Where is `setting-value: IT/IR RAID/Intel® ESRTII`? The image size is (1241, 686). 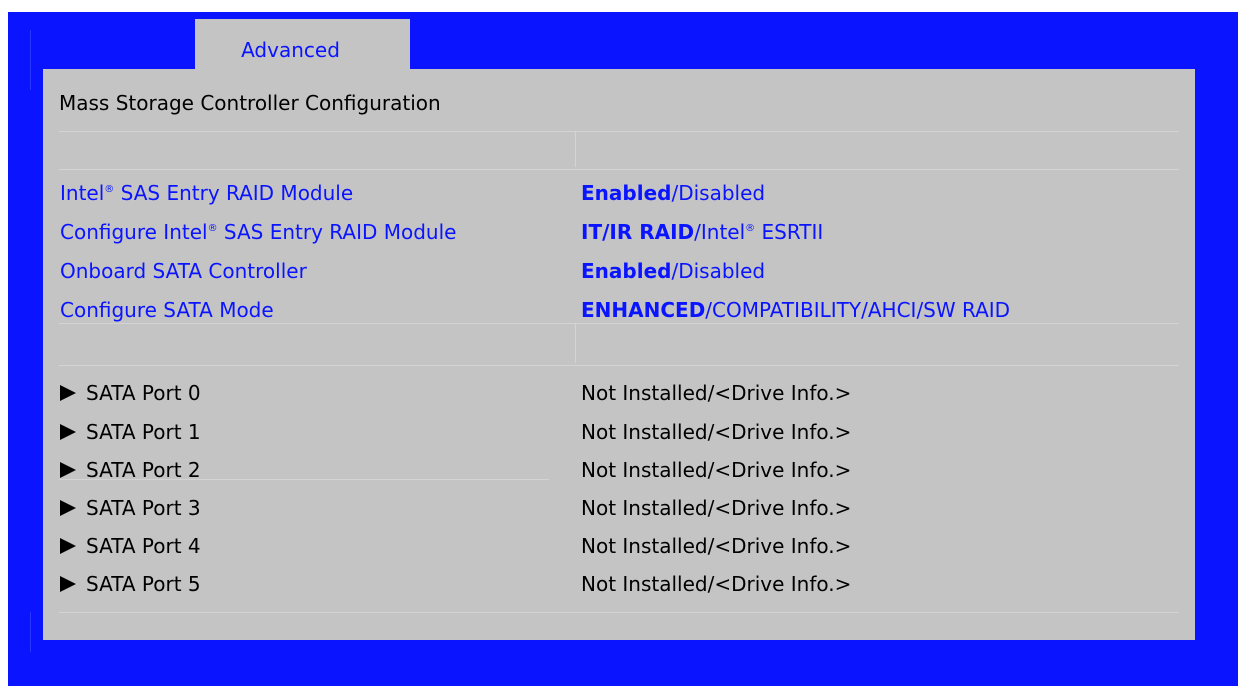 setting-value: IT/IR RAID/Intel® ESRTII is located at coordinates (702, 232).